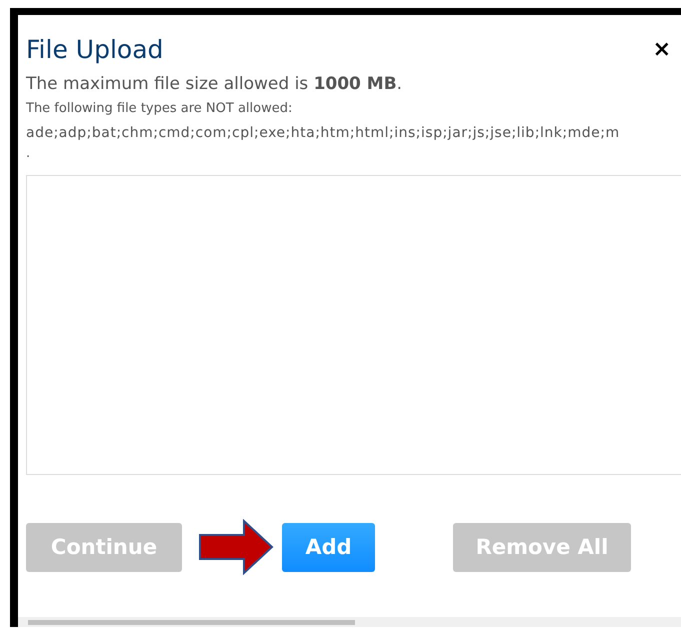  I want to click on close-button: ×, so click(661, 49).